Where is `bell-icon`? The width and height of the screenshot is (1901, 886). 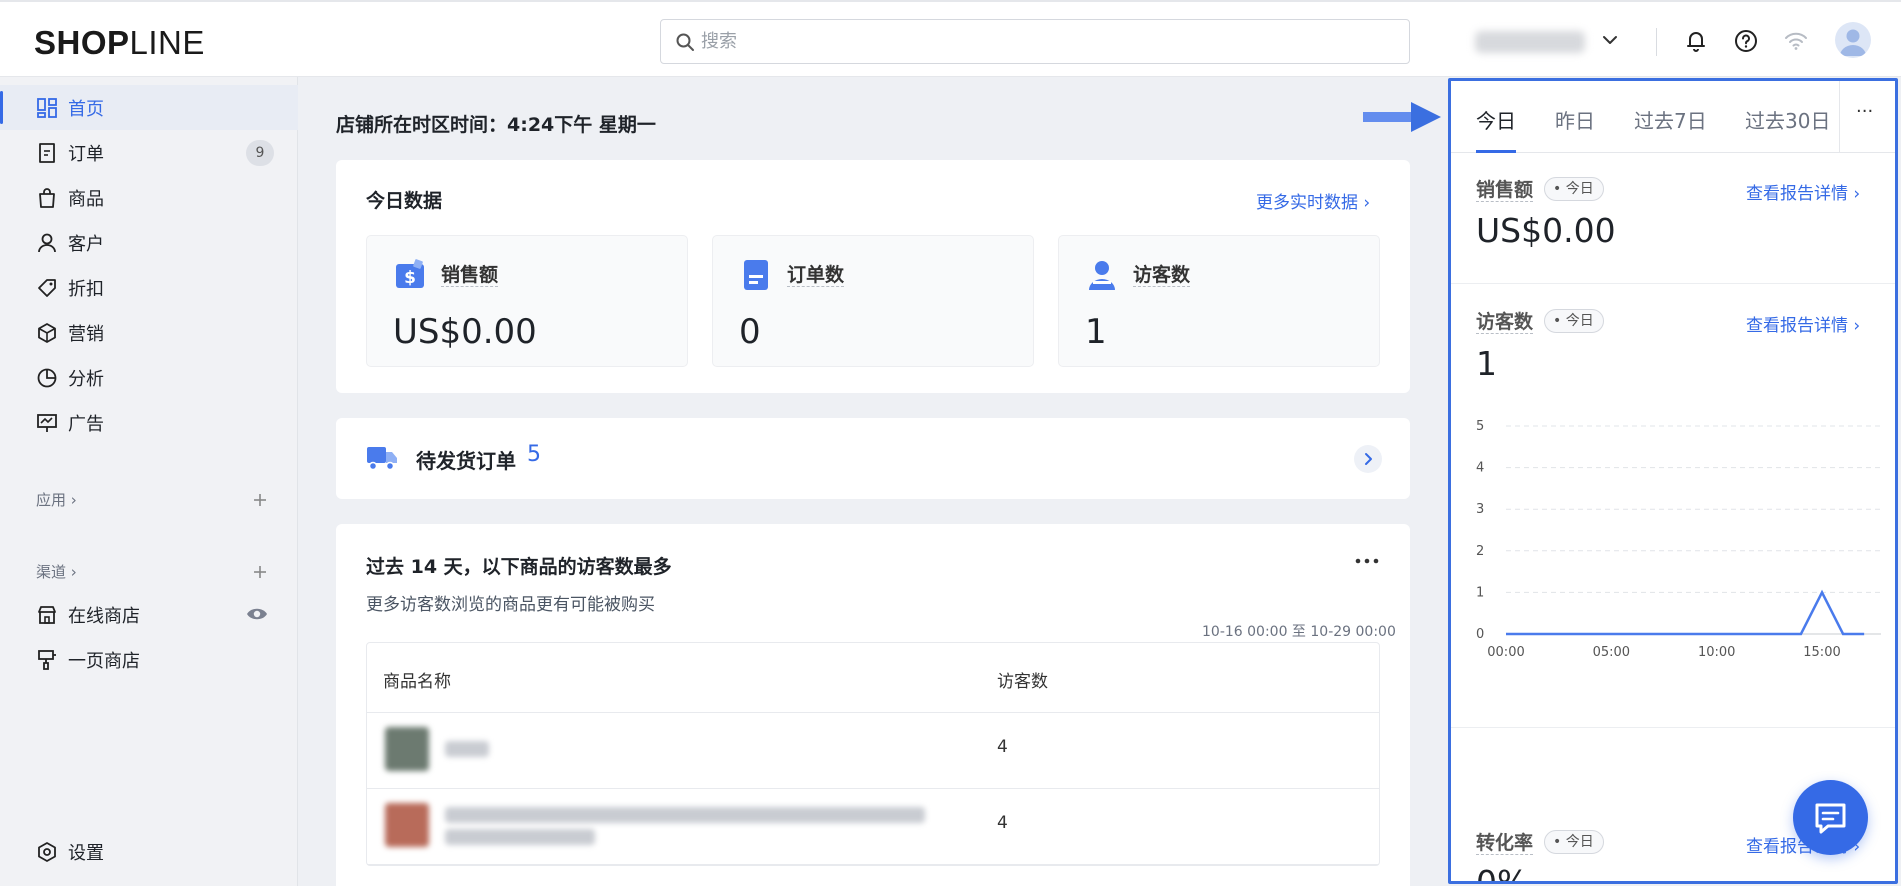 bell-icon is located at coordinates (1696, 41).